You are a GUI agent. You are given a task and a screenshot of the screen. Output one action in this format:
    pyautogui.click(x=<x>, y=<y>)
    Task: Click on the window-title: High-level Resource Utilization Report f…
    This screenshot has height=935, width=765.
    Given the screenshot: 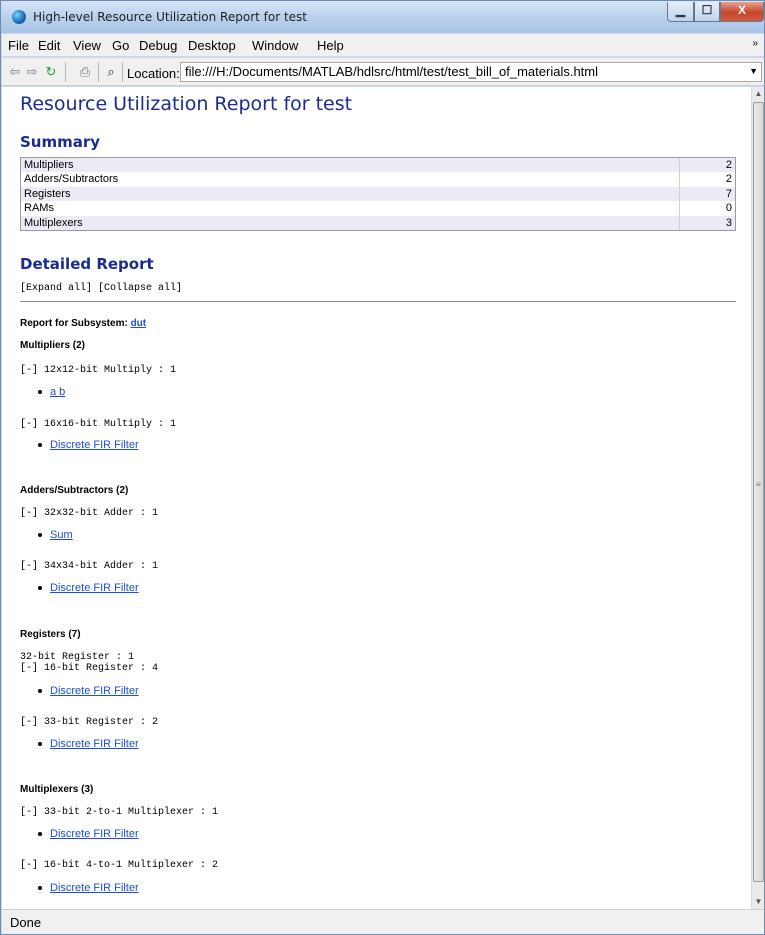 What is the action you would take?
    pyautogui.click(x=170, y=17)
    